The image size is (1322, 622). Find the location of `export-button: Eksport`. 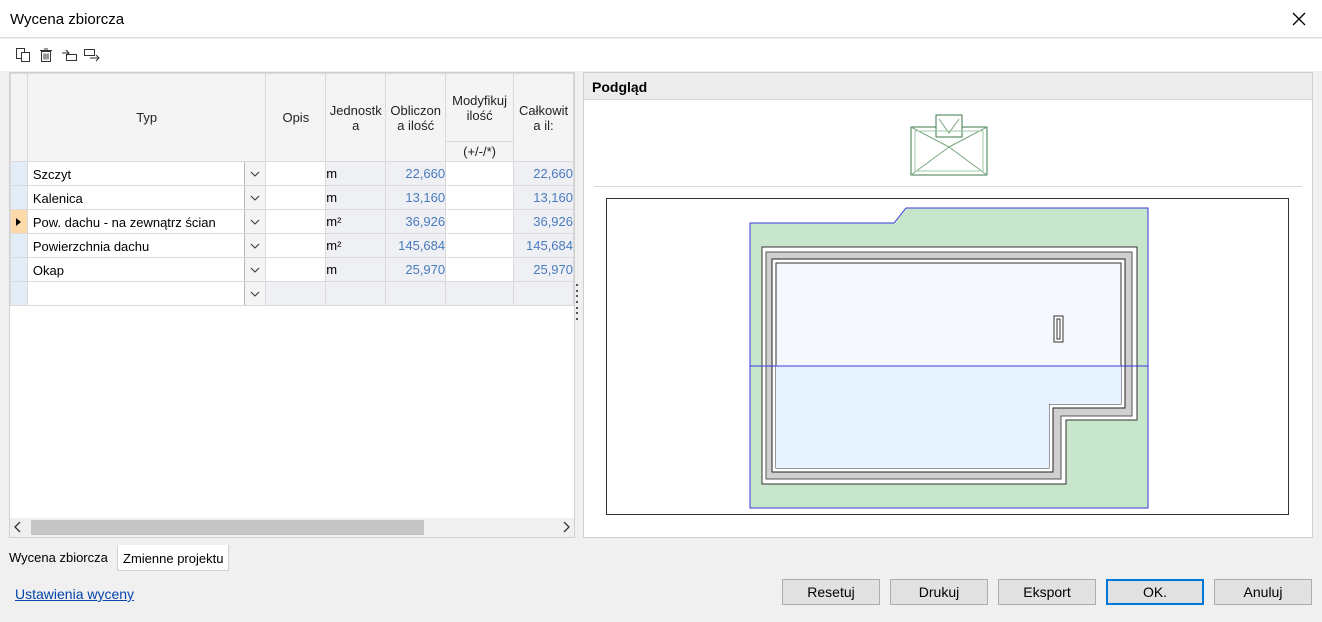

export-button: Eksport is located at coordinates (1047, 592).